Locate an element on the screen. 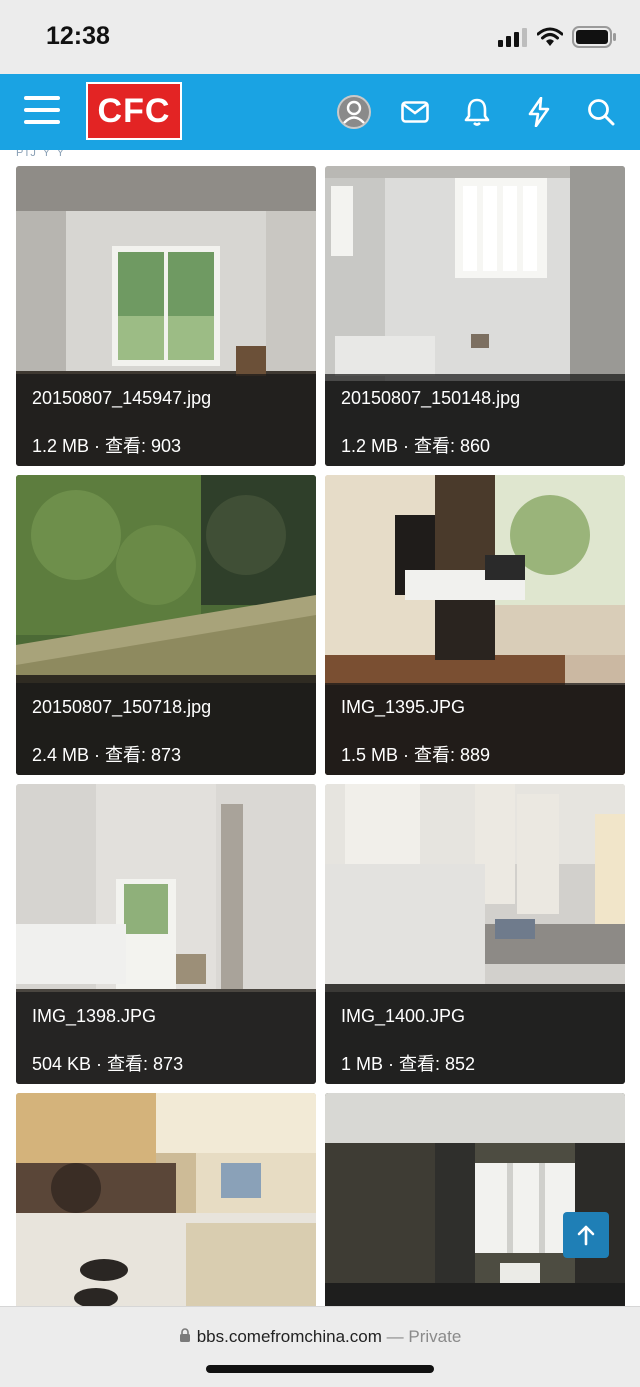  attachment-meta: 504 KB · 查看: 873 is located at coordinates (108, 1064).